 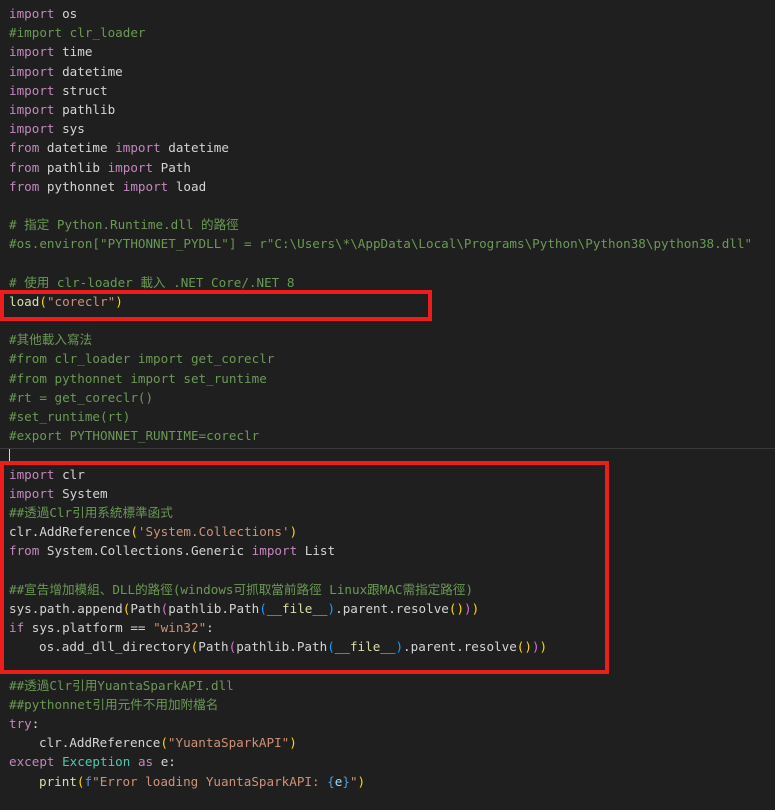 What do you see at coordinates (387, 474) in the screenshot?
I see `code-line: import clr` at bounding box center [387, 474].